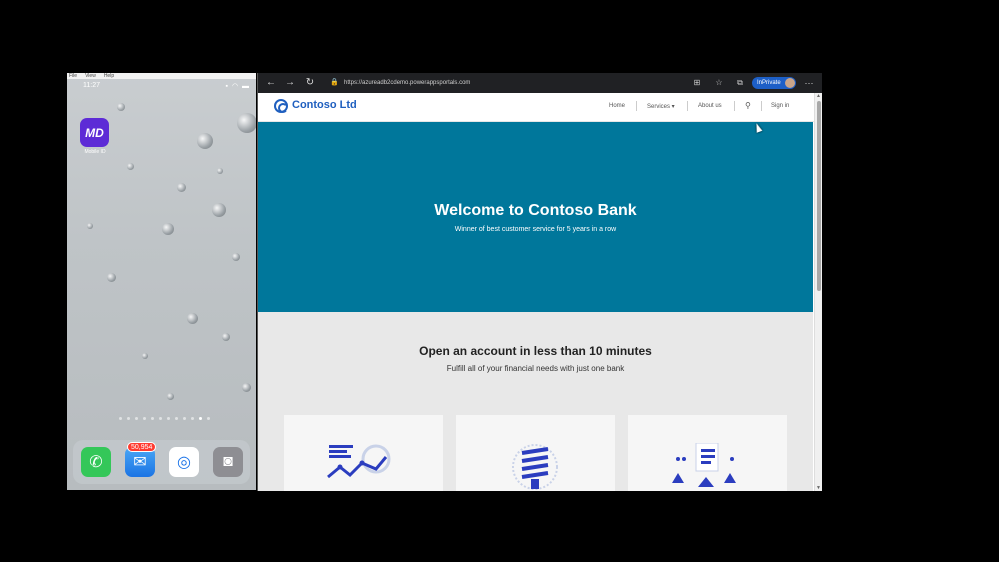  I want to click on more-icon: ···, so click(809, 83).